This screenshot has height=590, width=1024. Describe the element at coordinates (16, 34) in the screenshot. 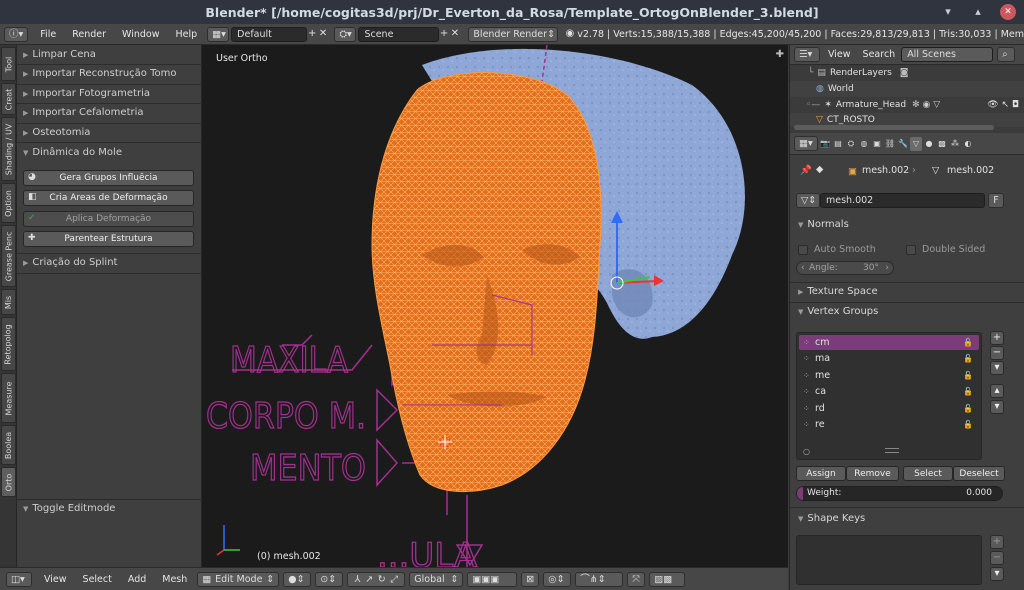

I see `editor-type-info-icon: ⓘ▾` at that location.